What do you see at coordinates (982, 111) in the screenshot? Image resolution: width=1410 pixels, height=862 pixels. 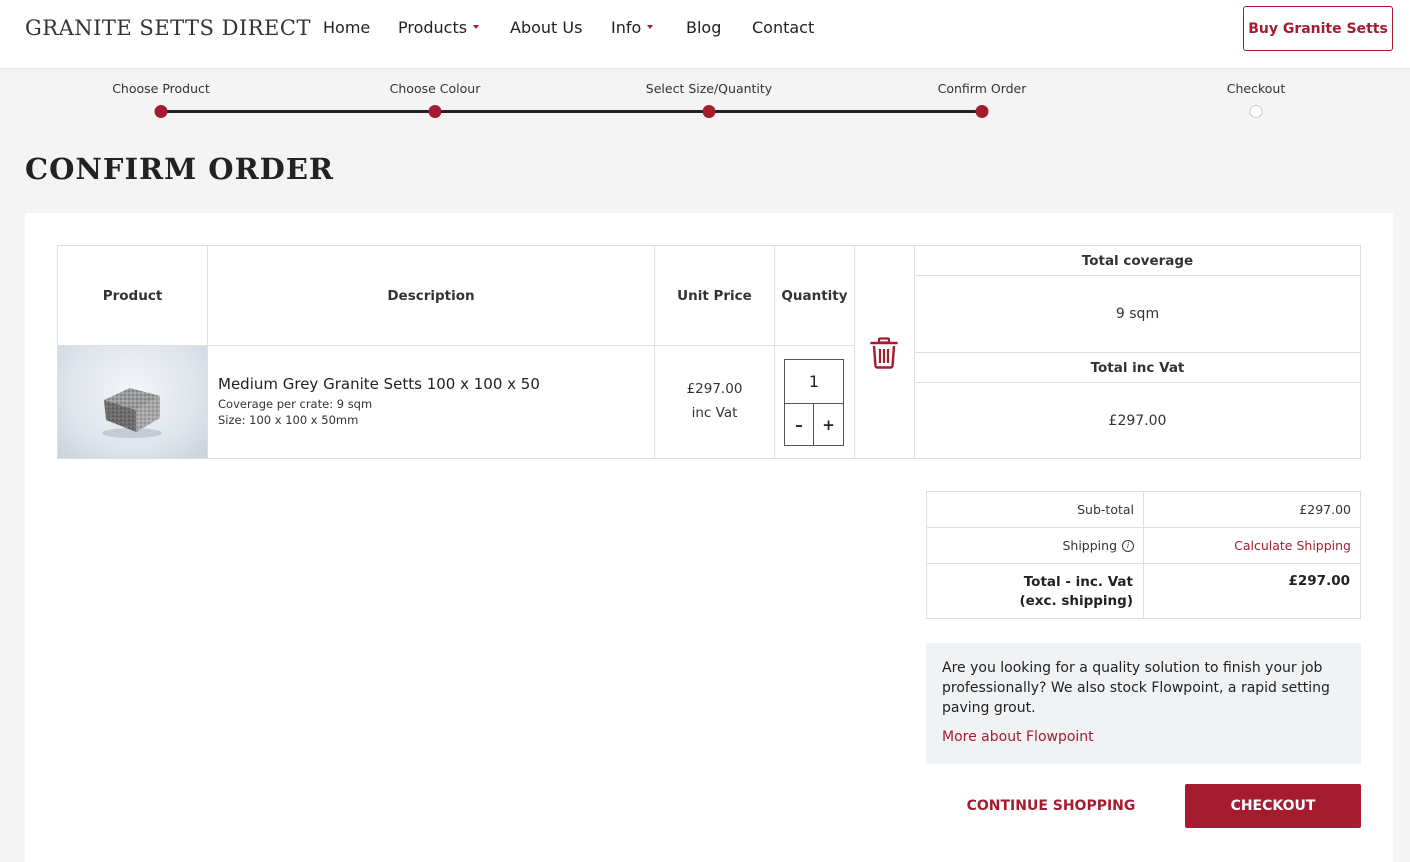 I see `step-dot-confirm-order` at bounding box center [982, 111].